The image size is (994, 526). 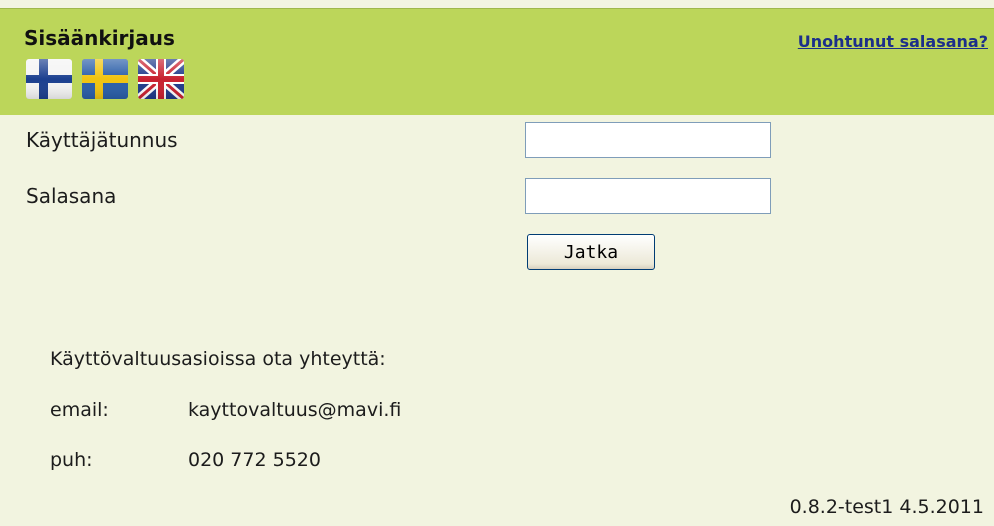 I want to click on username-input, so click(x=648, y=140).